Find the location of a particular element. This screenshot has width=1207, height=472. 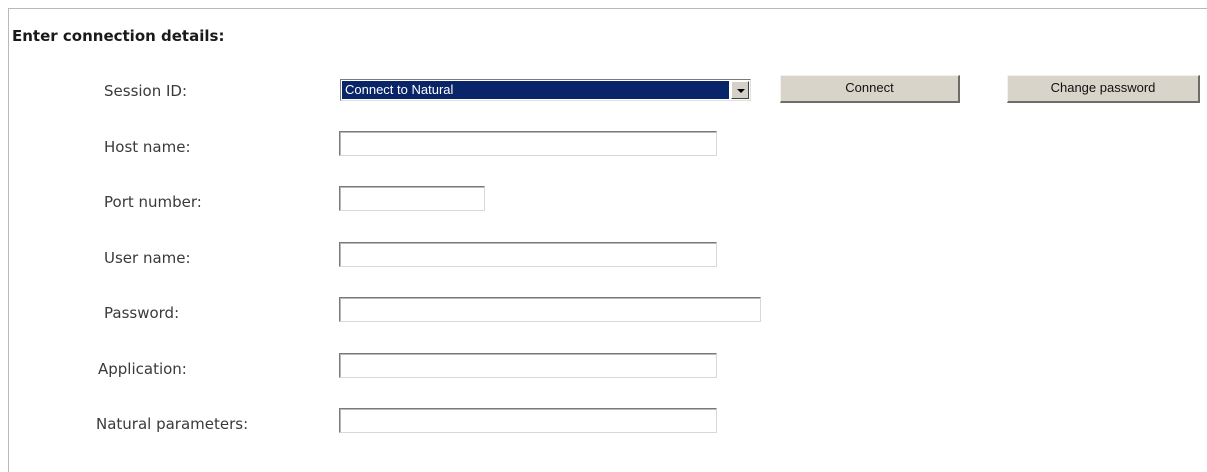

host-name-label: Host name: is located at coordinates (147, 147).